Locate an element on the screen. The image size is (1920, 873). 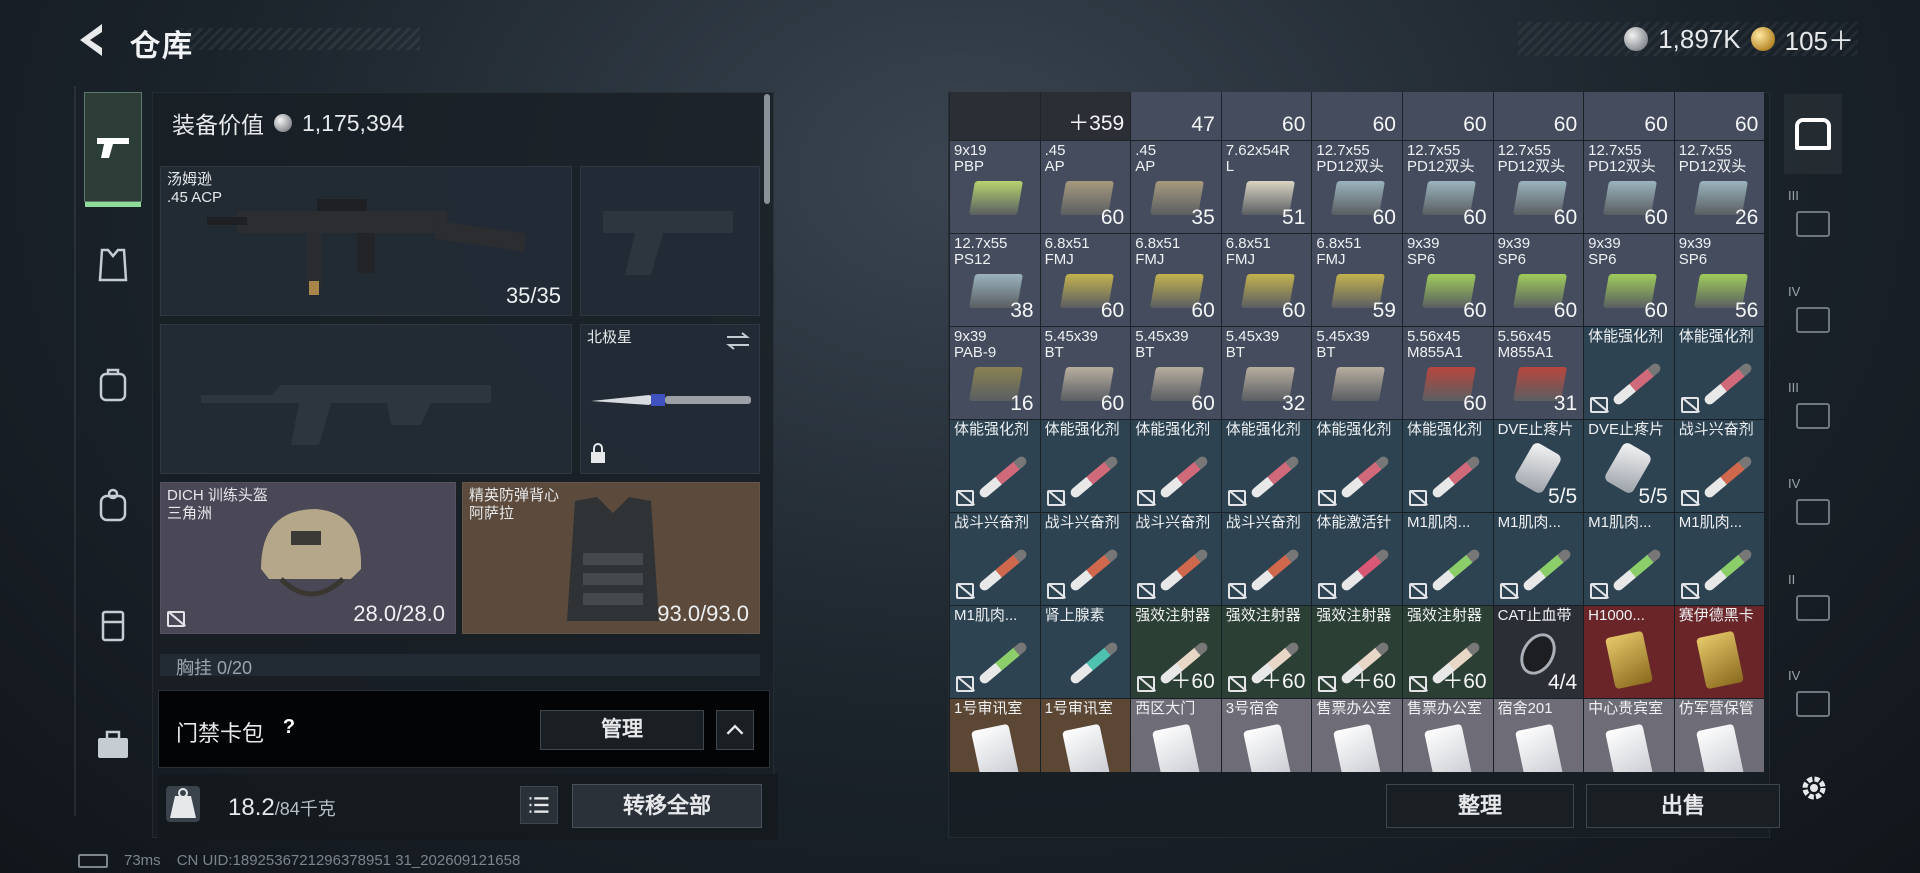
rail-item-backpack is located at coordinates (113, 385).